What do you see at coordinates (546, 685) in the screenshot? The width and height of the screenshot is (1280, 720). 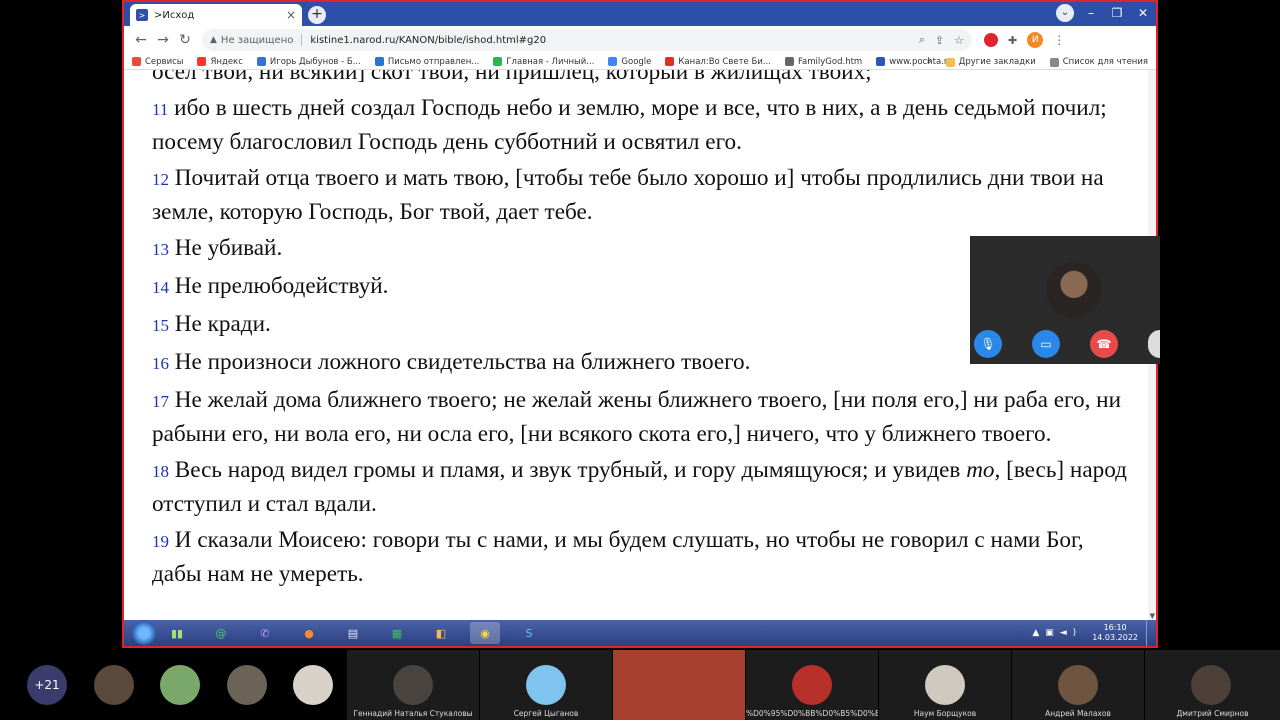 I see `participant-tile: Сергей Цыганов` at bounding box center [546, 685].